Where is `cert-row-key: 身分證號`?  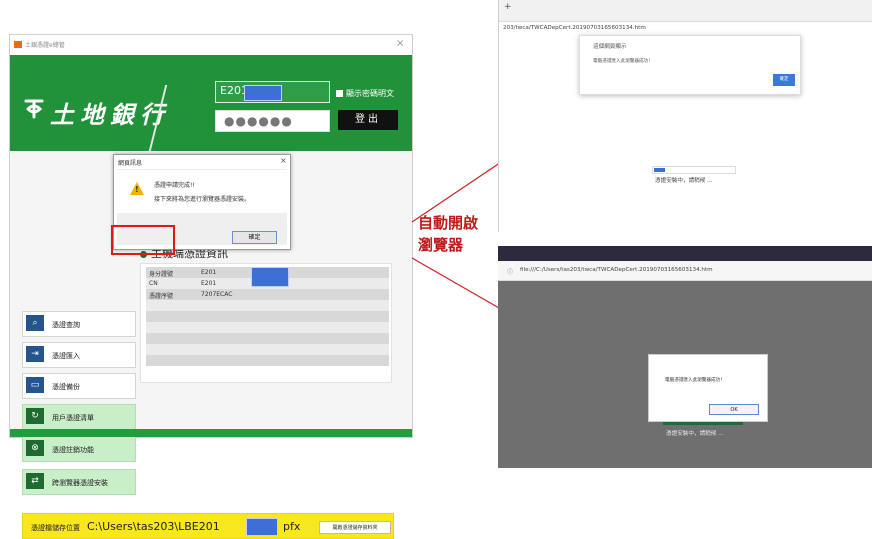 cert-row-key: 身分證號 is located at coordinates (161, 274).